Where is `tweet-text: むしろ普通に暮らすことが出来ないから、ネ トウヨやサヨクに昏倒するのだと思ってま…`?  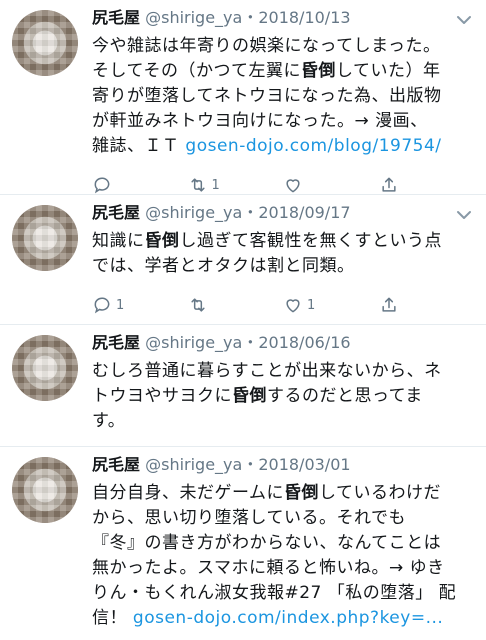 tweet-text: むしろ普通に暮らすことが出来ないから、ネ トウヨやサヨクに昏倒するのだと思ってま… is located at coordinates (283, 396).